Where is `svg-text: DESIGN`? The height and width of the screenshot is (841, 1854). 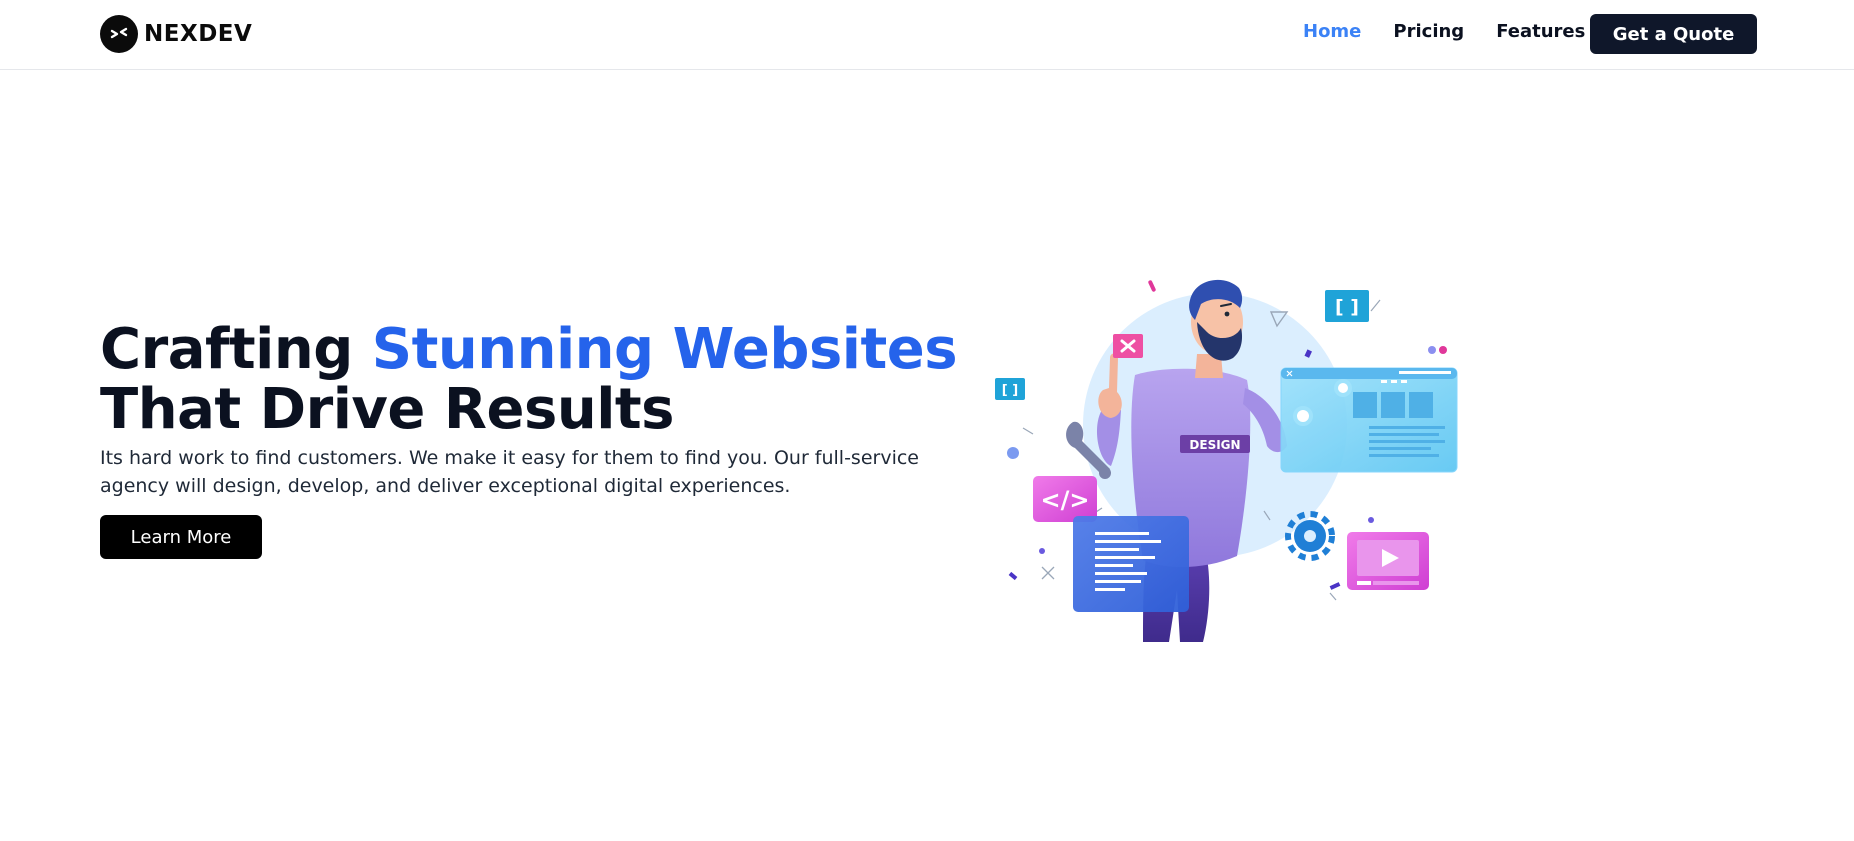 svg-text: DESIGN is located at coordinates (1214, 445).